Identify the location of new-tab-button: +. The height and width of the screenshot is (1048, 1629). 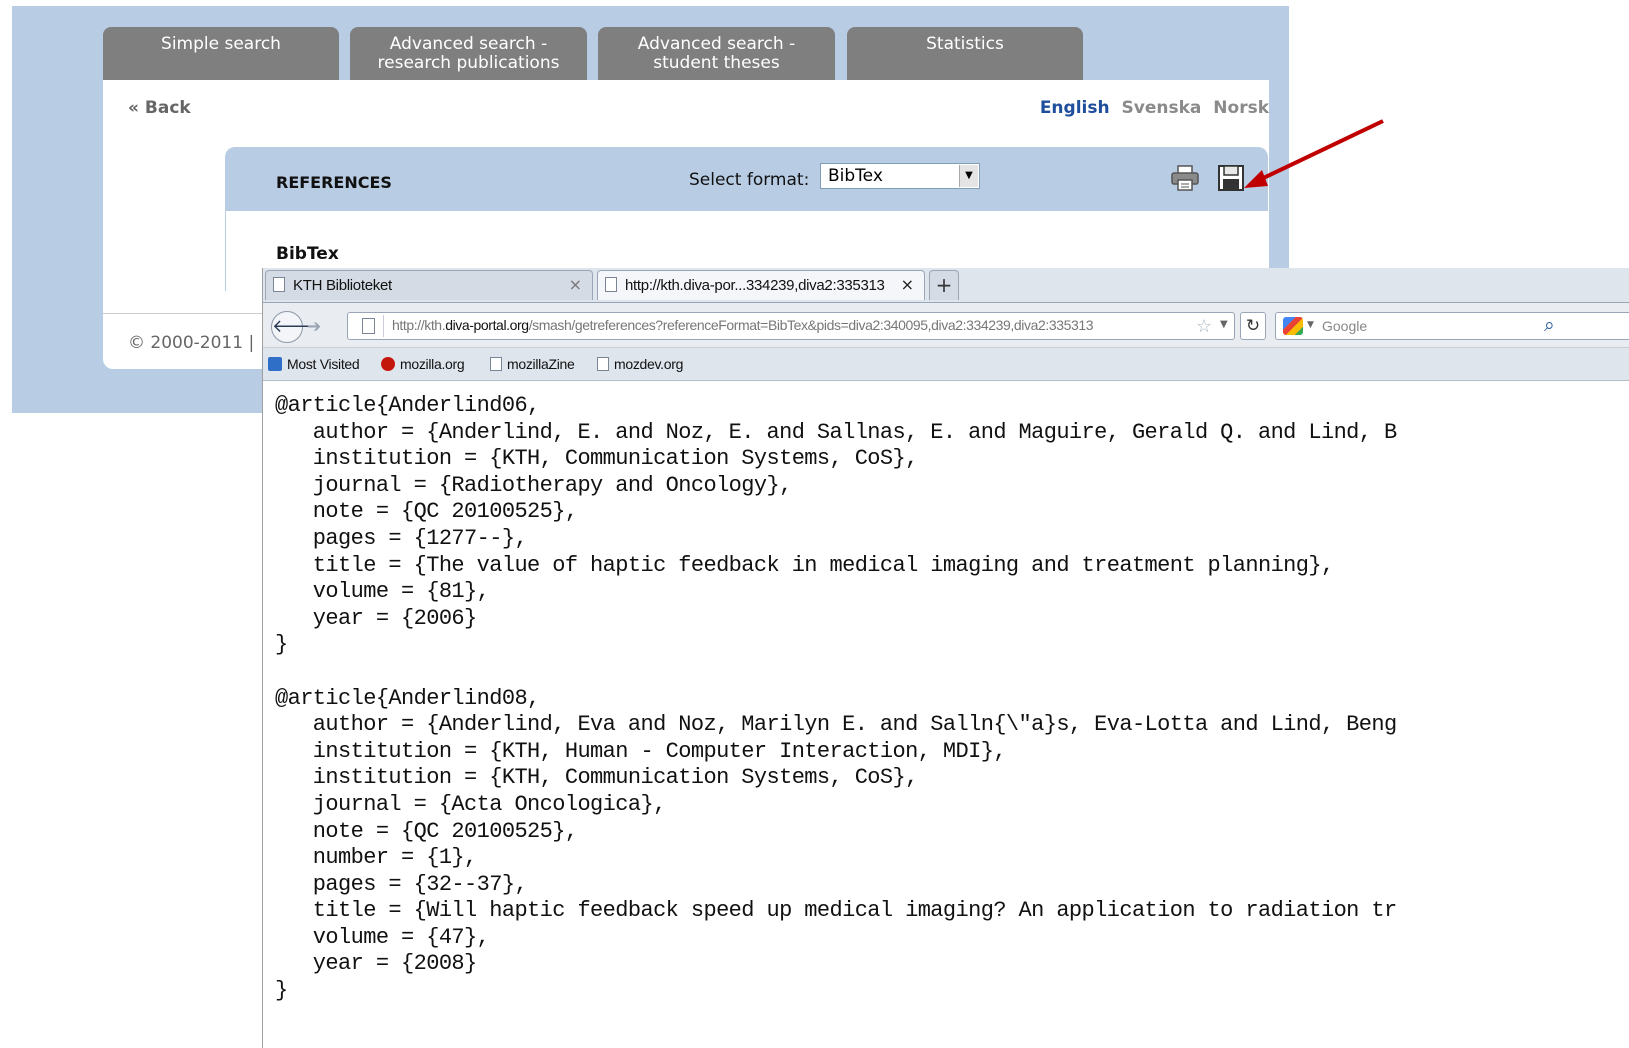
(944, 285).